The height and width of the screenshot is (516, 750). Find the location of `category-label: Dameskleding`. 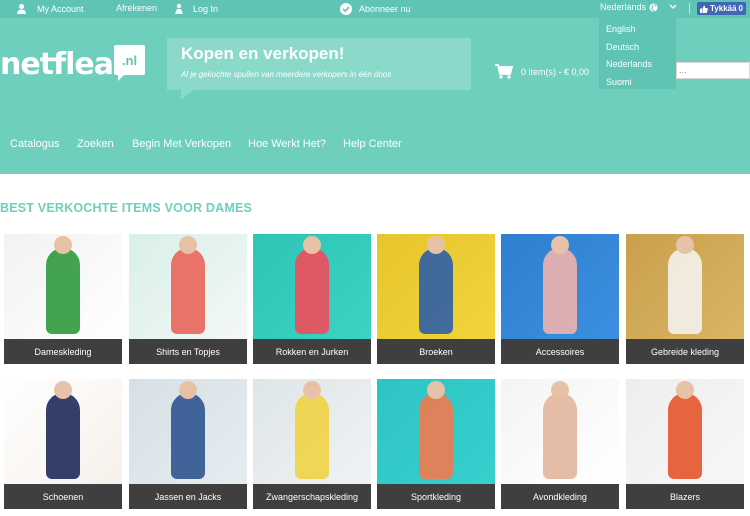

category-label: Dameskleding is located at coordinates (63, 351).